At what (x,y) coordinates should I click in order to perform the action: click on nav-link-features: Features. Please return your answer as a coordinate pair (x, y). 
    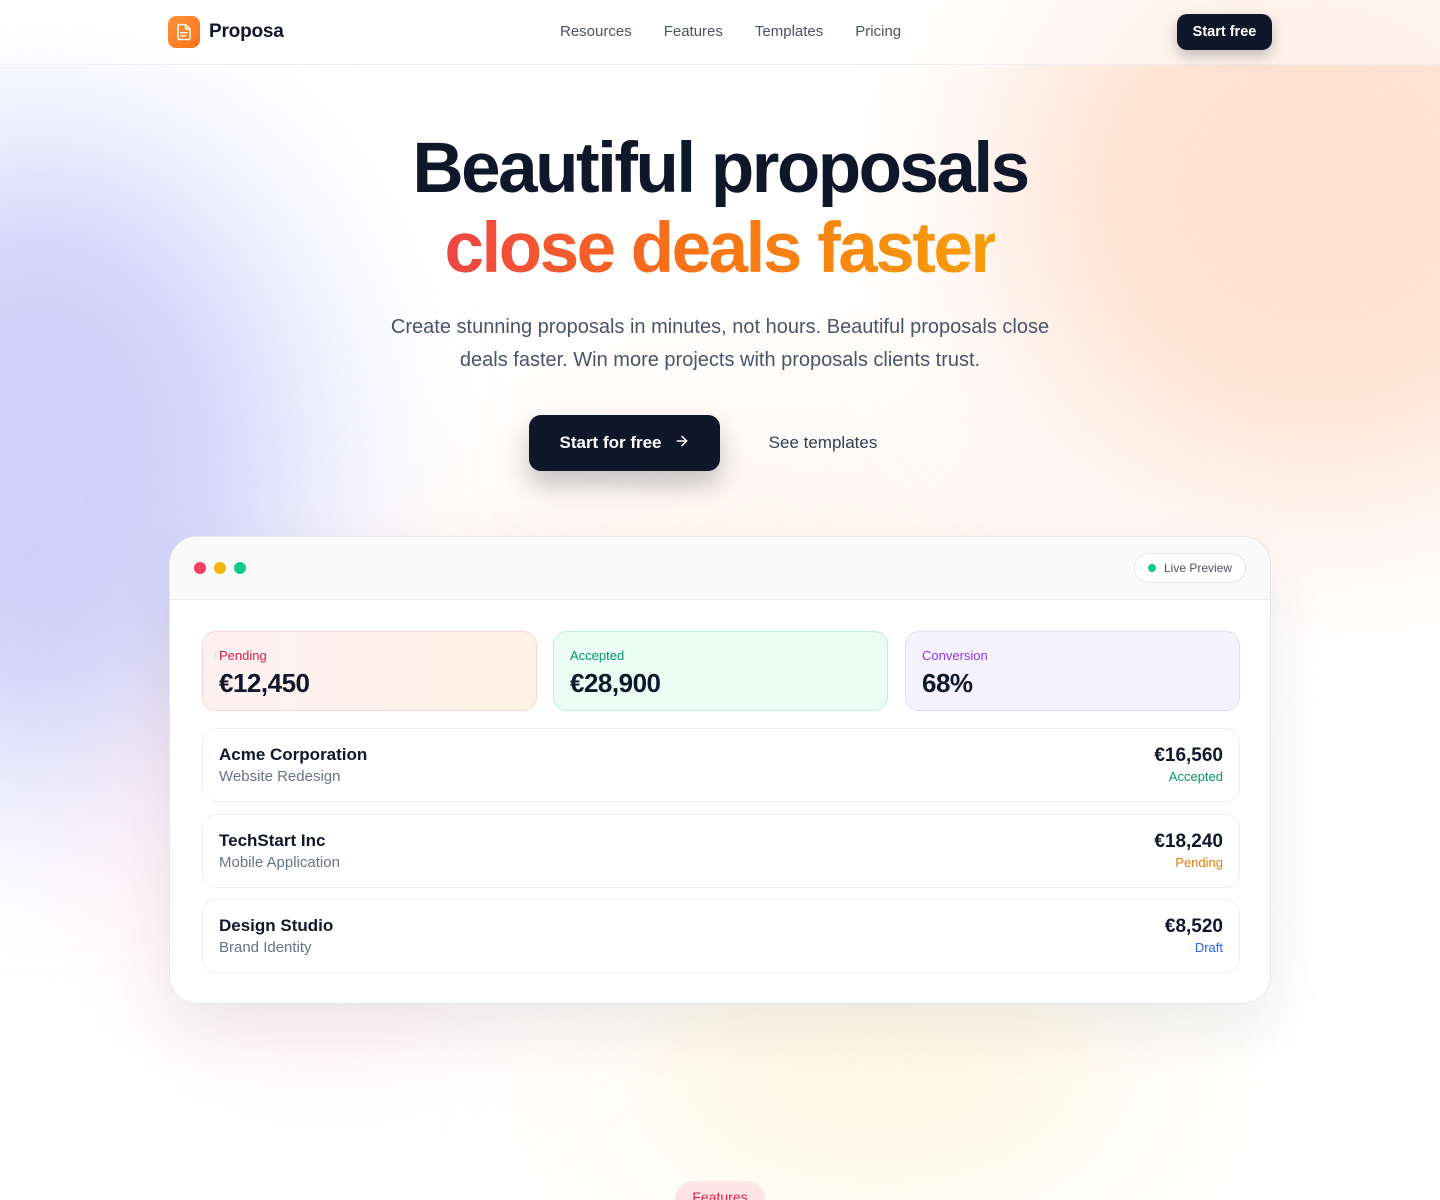
    Looking at the image, I should click on (693, 31).